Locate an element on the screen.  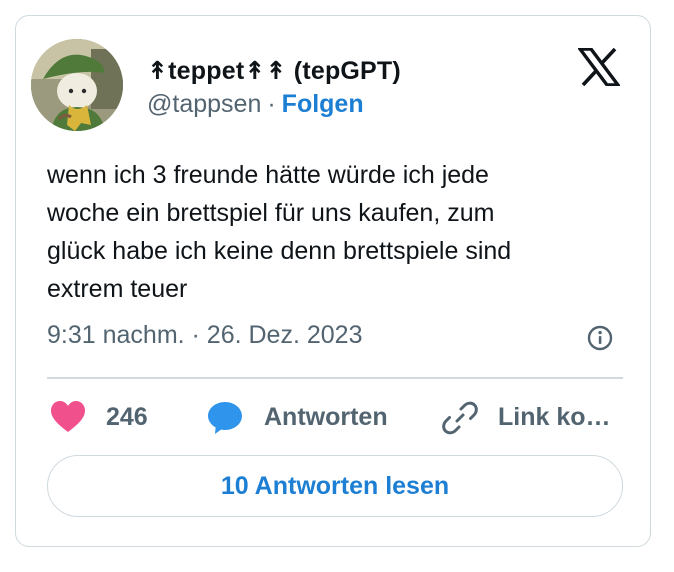
speech-bubble-icon is located at coordinates (225, 418).